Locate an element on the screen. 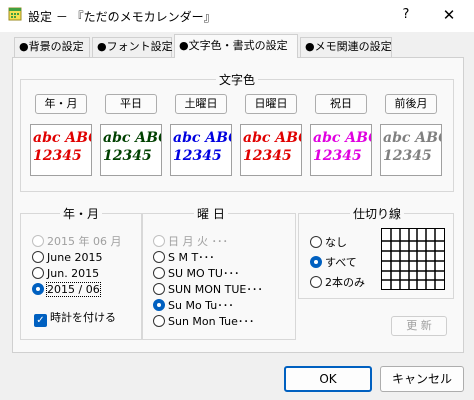 The height and width of the screenshot is (400, 474). window-title: 設定 － 『ただのメモカレンダー』 is located at coordinates (122, 17).